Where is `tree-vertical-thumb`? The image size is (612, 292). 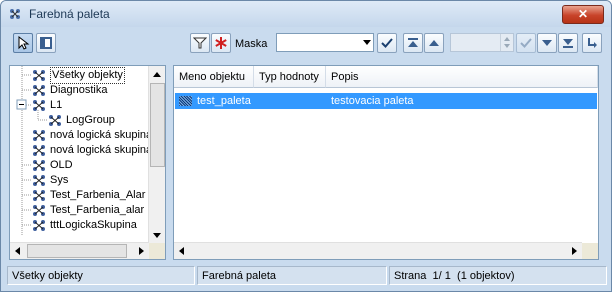
tree-vertical-thumb is located at coordinates (157, 125).